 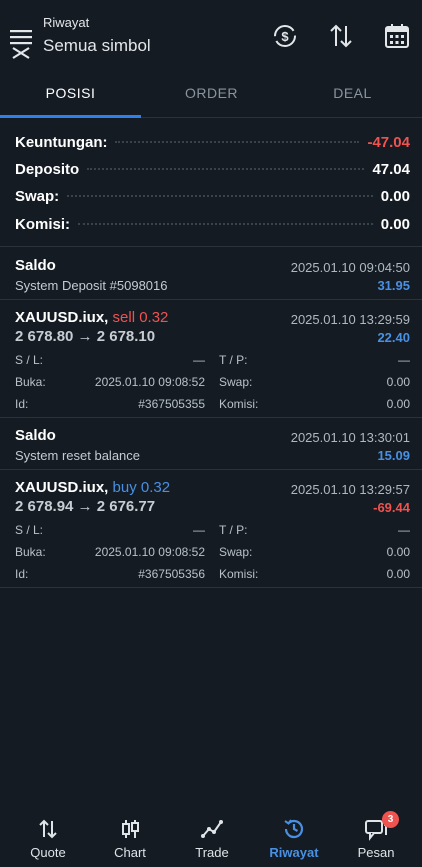 What do you see at coordinates (171, 574) in the screenshot?
I see `position-id: #367505356` at bounding box center [171, 574].